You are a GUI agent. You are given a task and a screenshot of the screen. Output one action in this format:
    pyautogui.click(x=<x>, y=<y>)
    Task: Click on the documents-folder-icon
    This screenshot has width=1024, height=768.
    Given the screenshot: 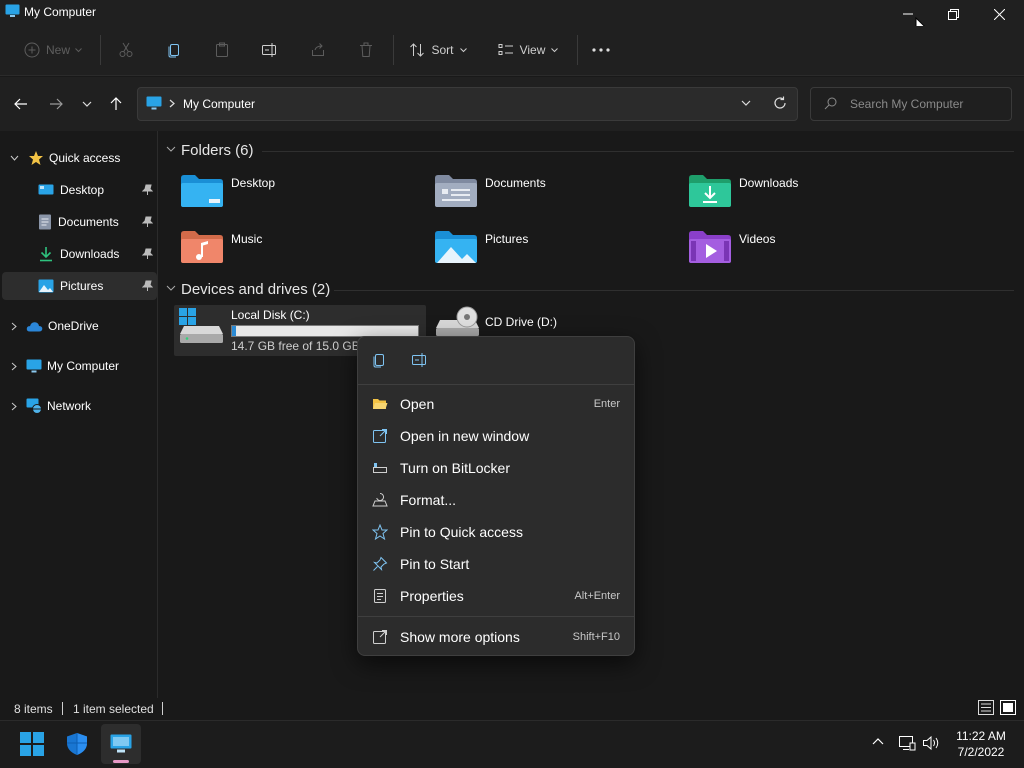 What is the action you would take?
    pyautogui.click(x=456, y=191)
    